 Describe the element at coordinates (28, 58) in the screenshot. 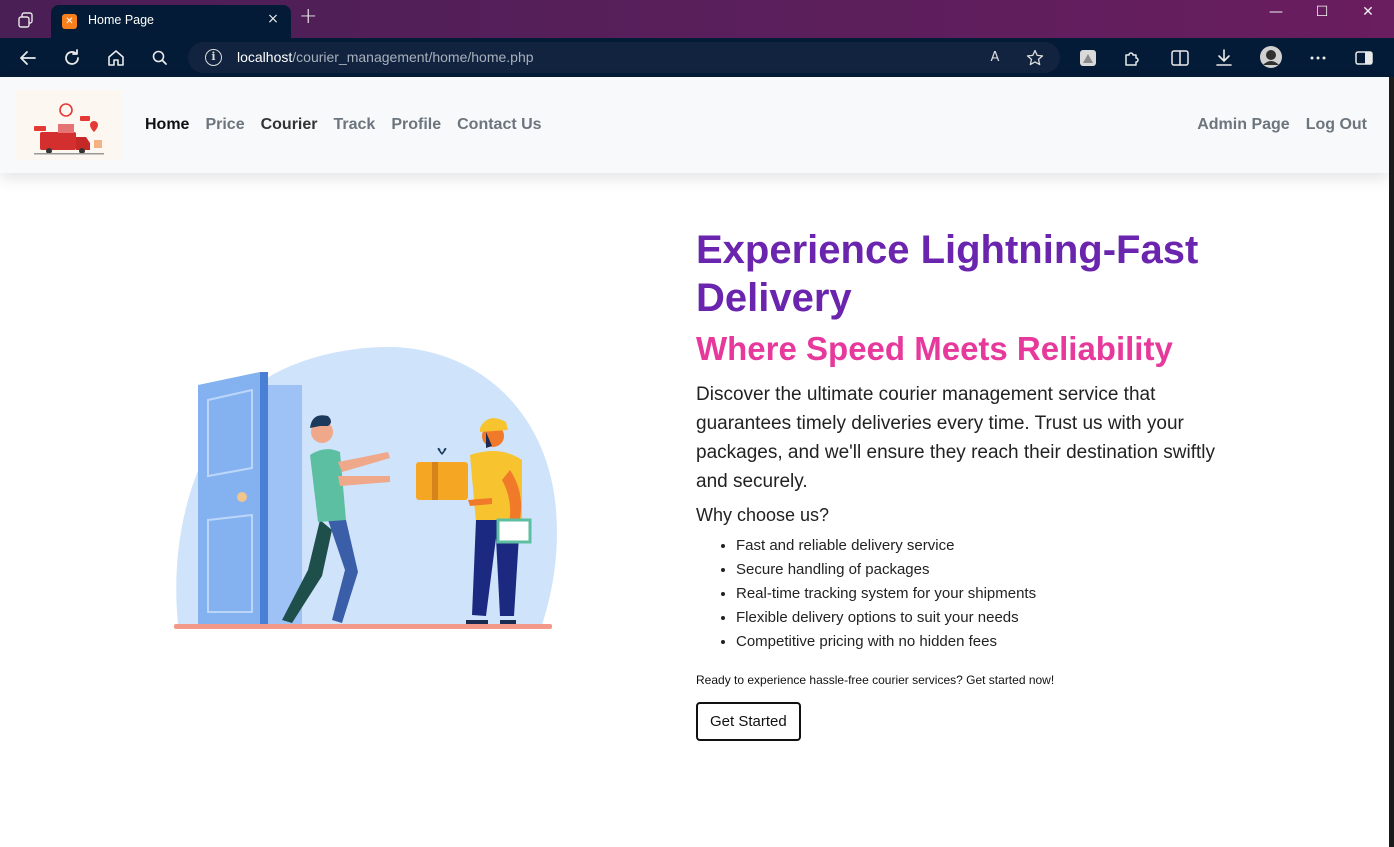

I see `back-icon` at that location.